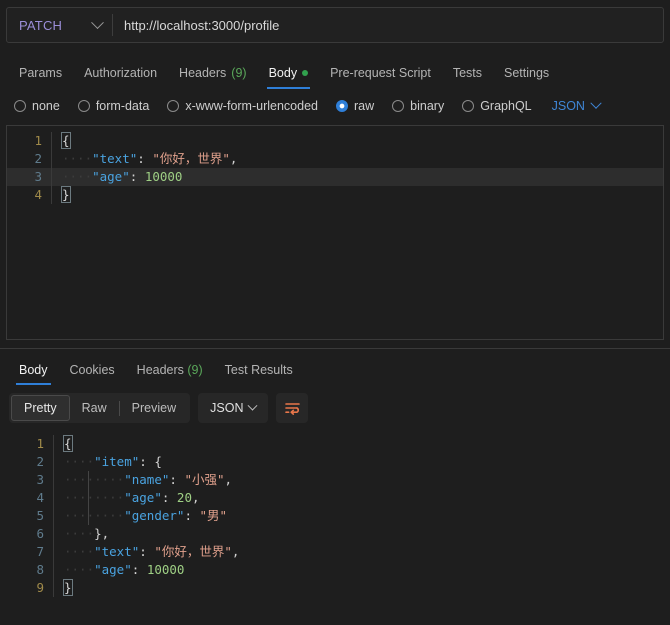 The image size is (670, 625). What do you see at coordinates (361, 534) in the screenshot?
I see `code-line-content: ····},` at bounding box center [361, 534].